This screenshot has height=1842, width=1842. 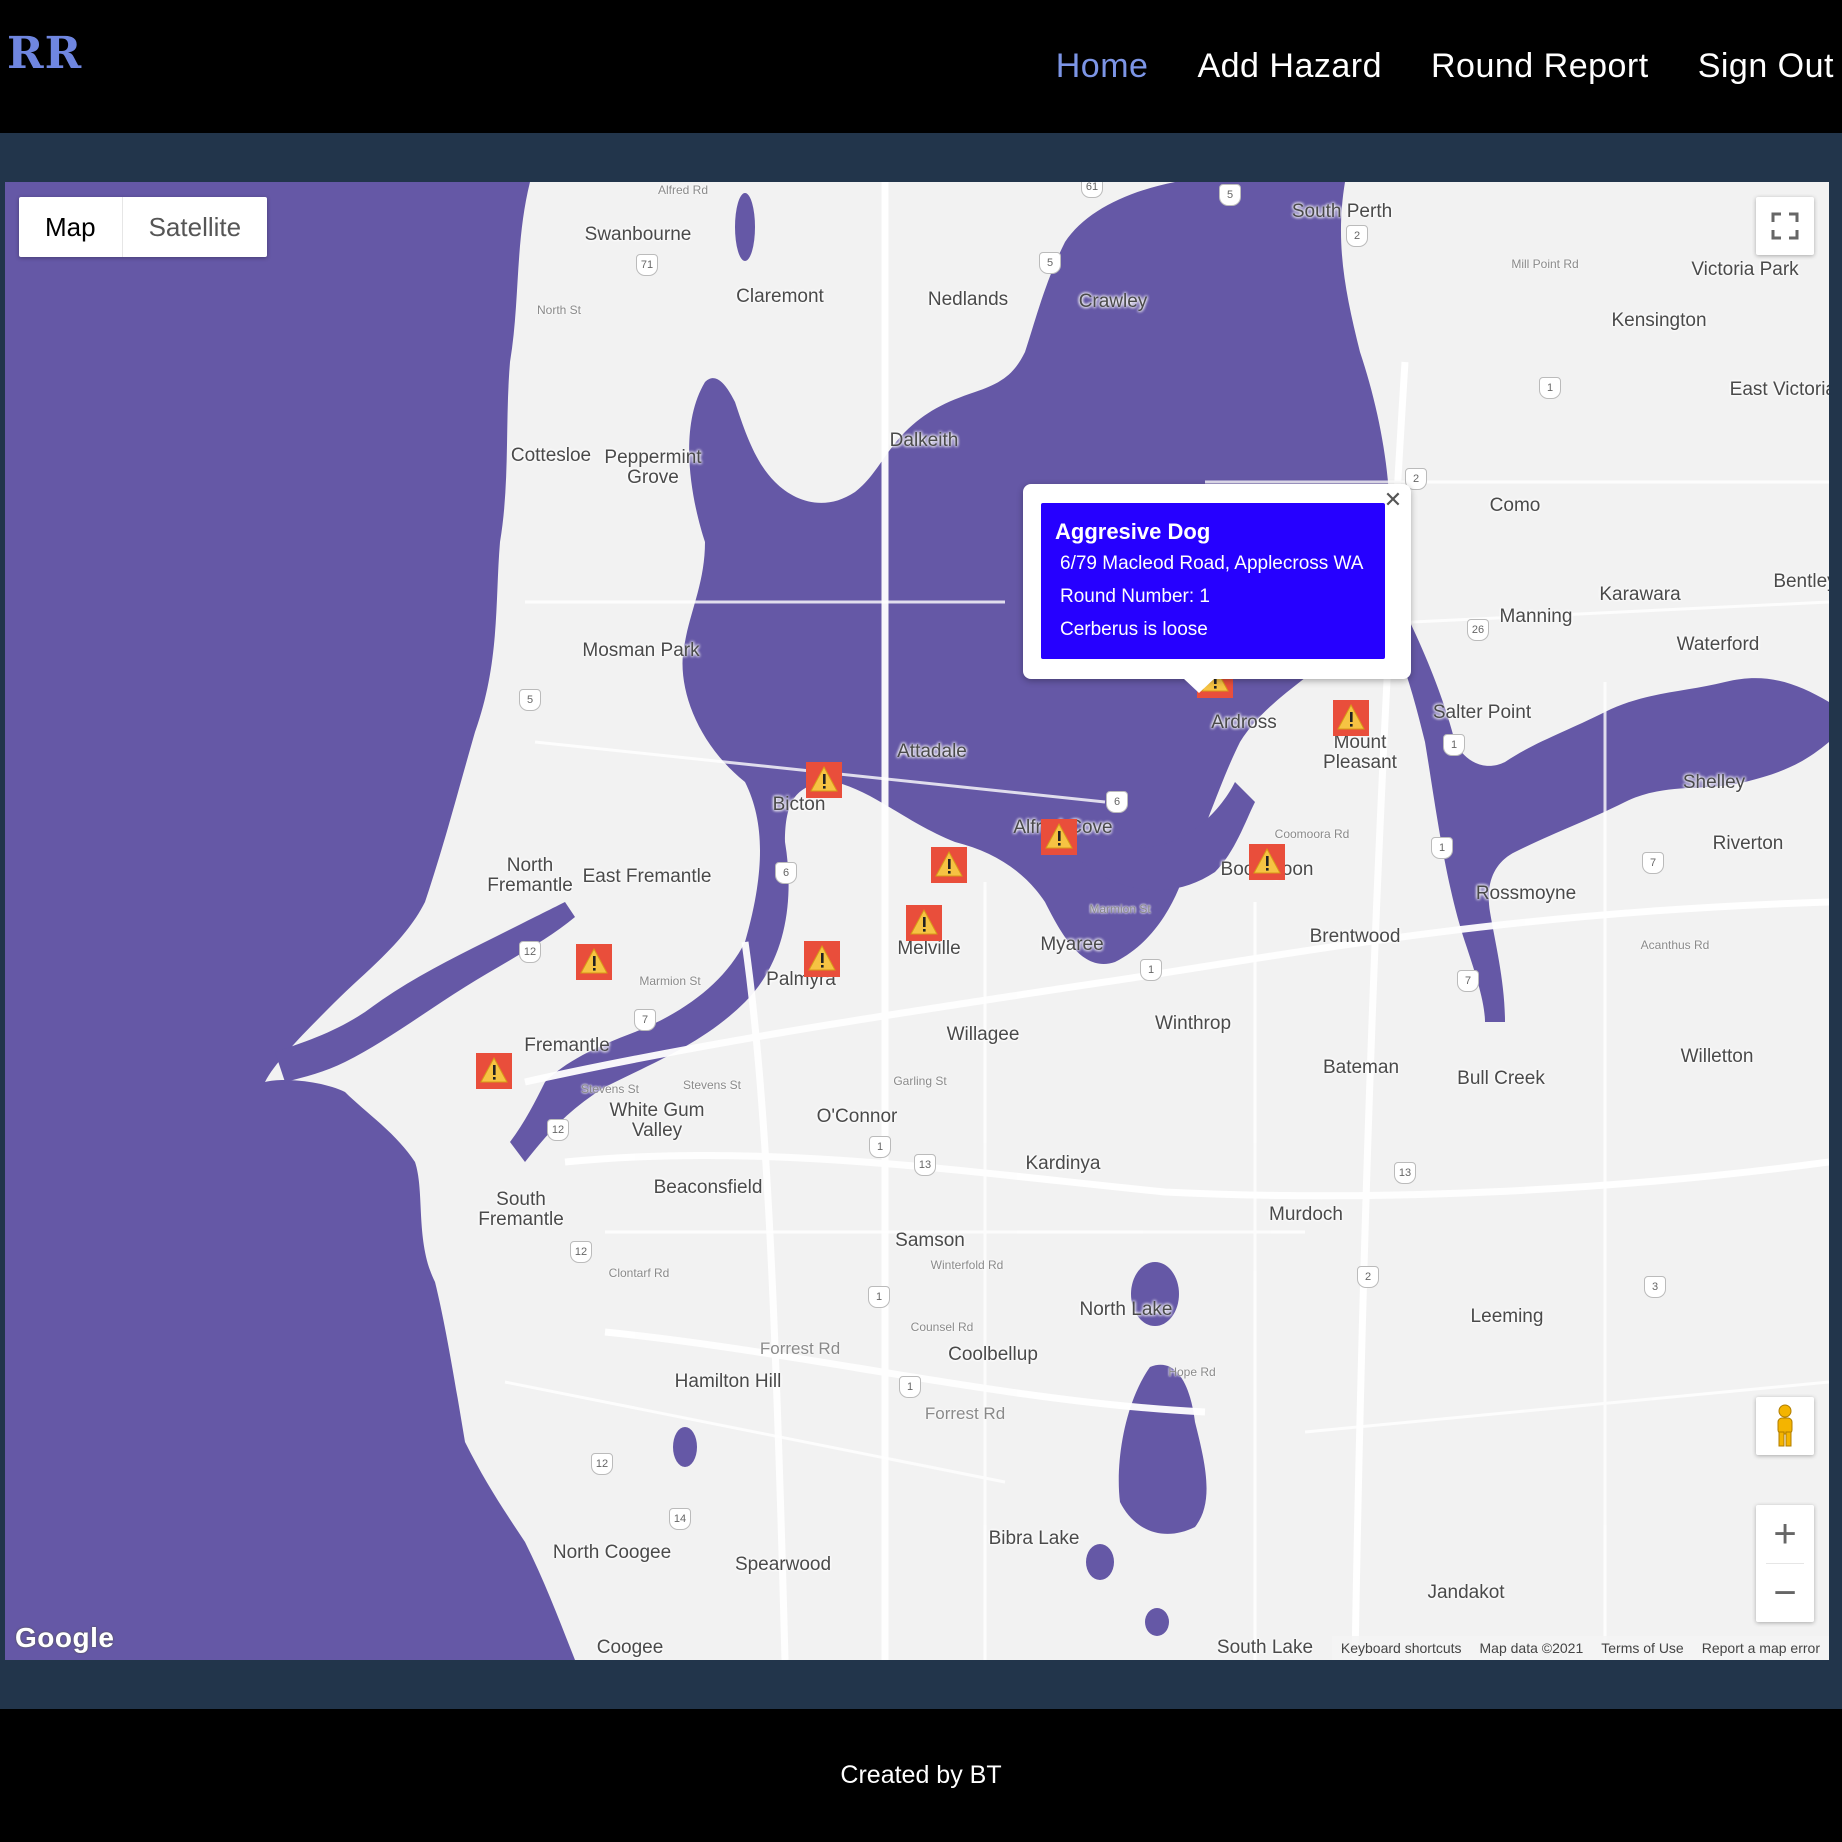 What do you see at coordinates (799, 804) in the screenshot?
I see `map-label: Bicton` at bounding box center [799, 804].